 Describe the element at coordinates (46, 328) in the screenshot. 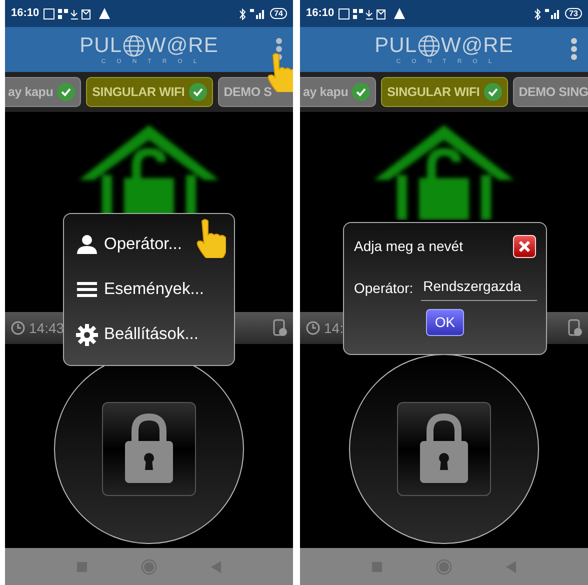

I see `event-time: 14:43` at that location.